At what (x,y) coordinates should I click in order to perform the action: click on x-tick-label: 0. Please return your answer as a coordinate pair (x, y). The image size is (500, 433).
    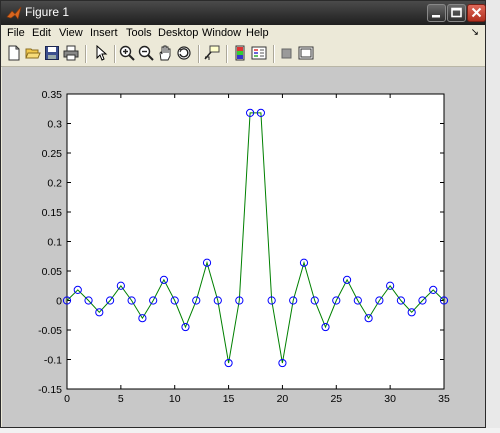
    Looking at the image, I should click on (67, 399).